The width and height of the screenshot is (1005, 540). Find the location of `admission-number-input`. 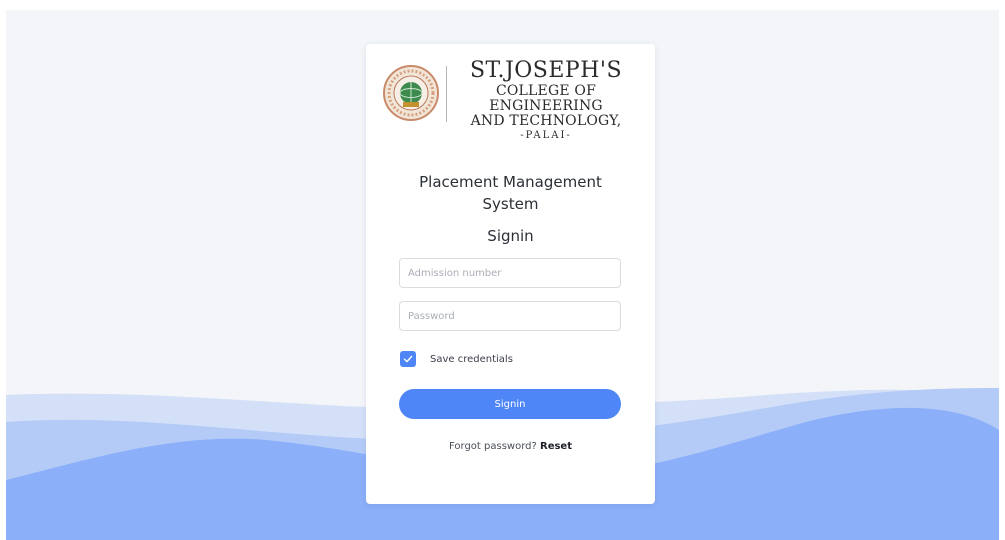

admission-number-input is located at coordinates (510, 273).